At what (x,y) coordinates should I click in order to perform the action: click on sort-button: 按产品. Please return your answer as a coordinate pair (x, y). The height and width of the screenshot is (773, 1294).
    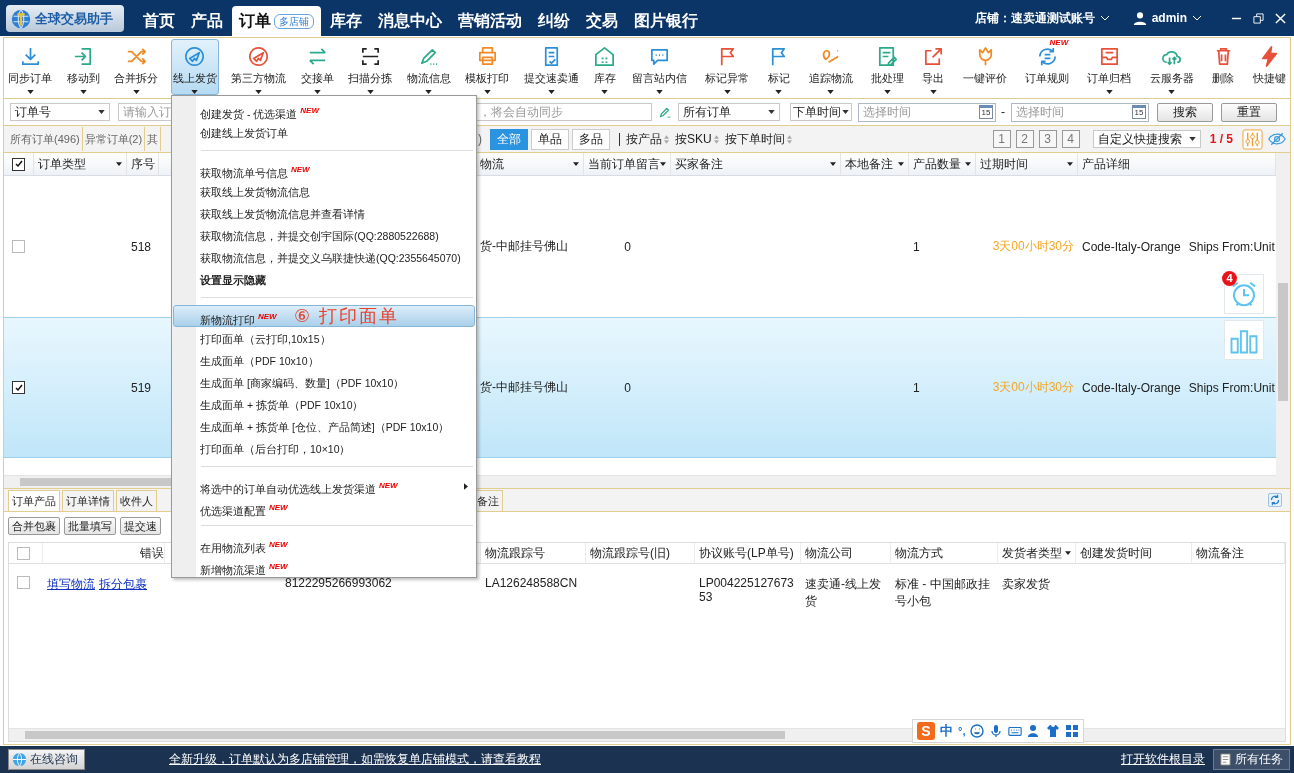
    Looking at the image, I should click on (647, 139).